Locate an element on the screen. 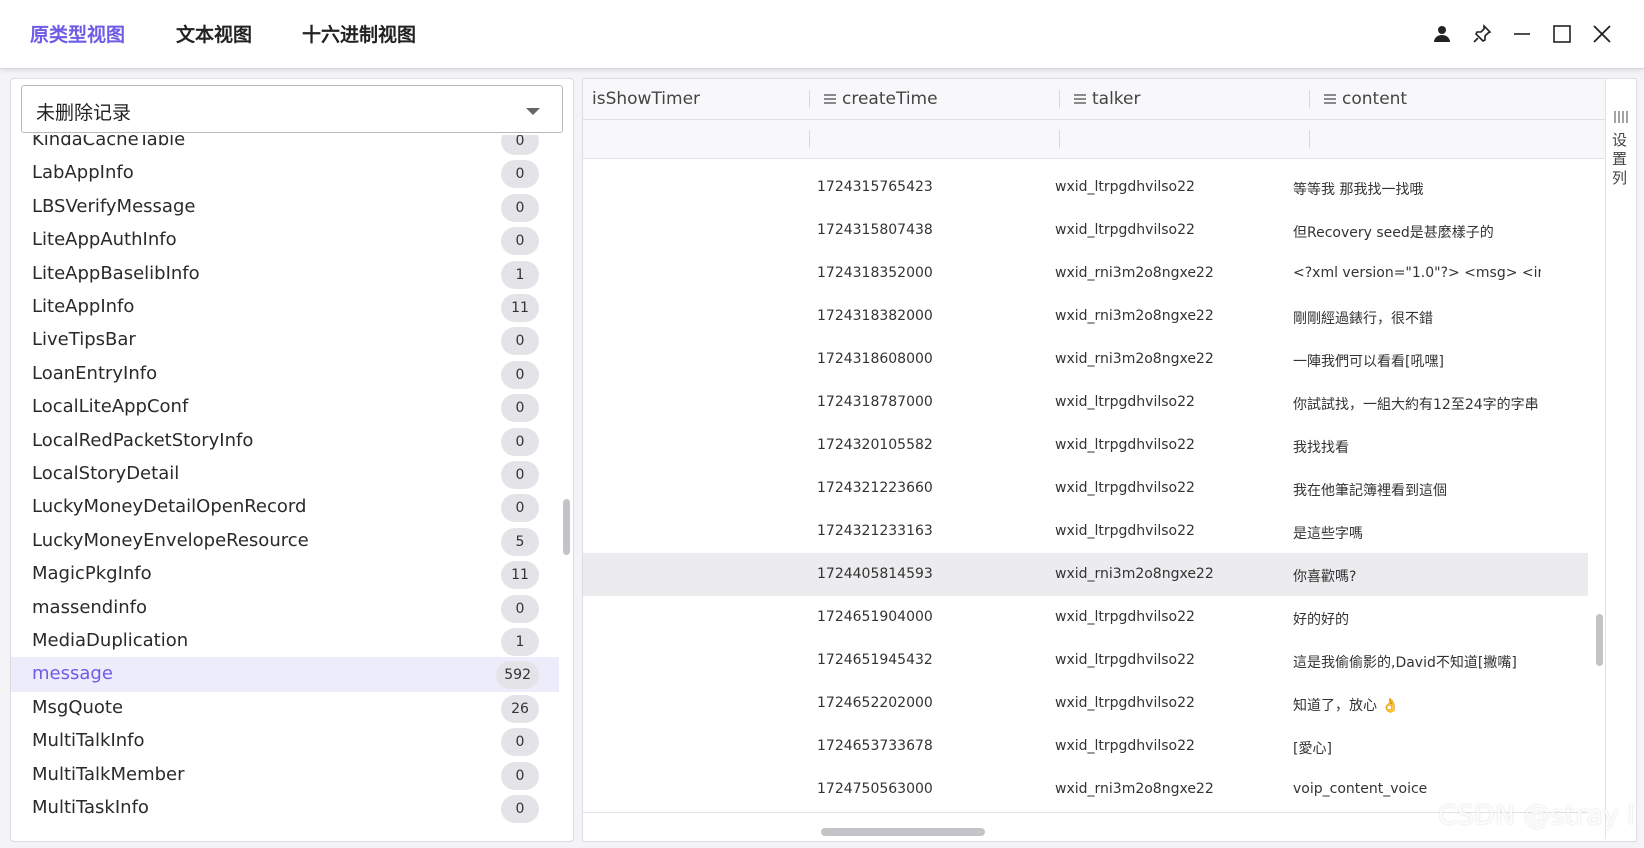 The width and height of the screenshot is (1644, 848). row-count-badge: 11 is located at coordinates (520, 575).